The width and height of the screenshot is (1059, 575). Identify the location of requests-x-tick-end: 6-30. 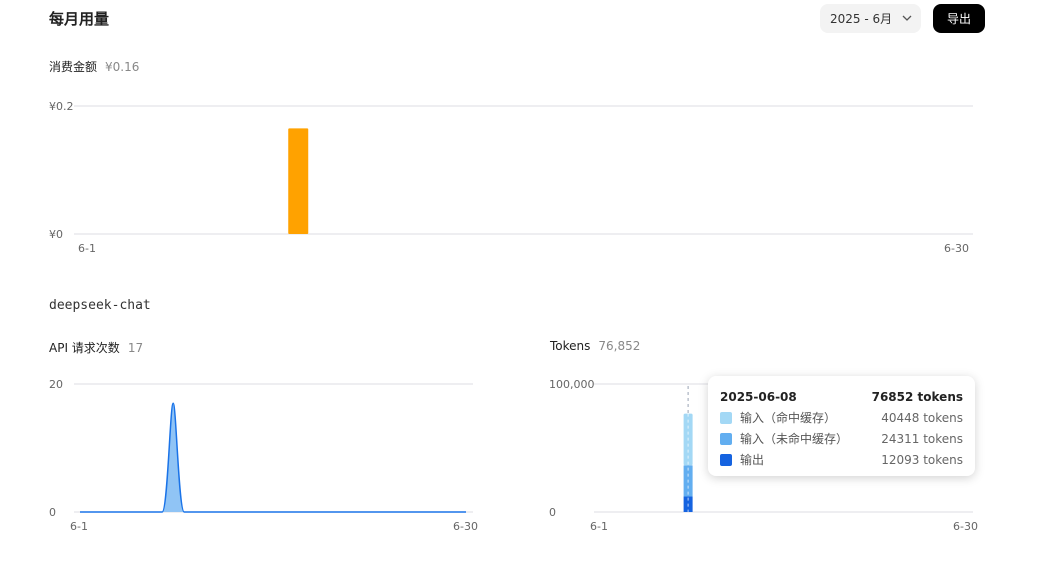
(465, 526).